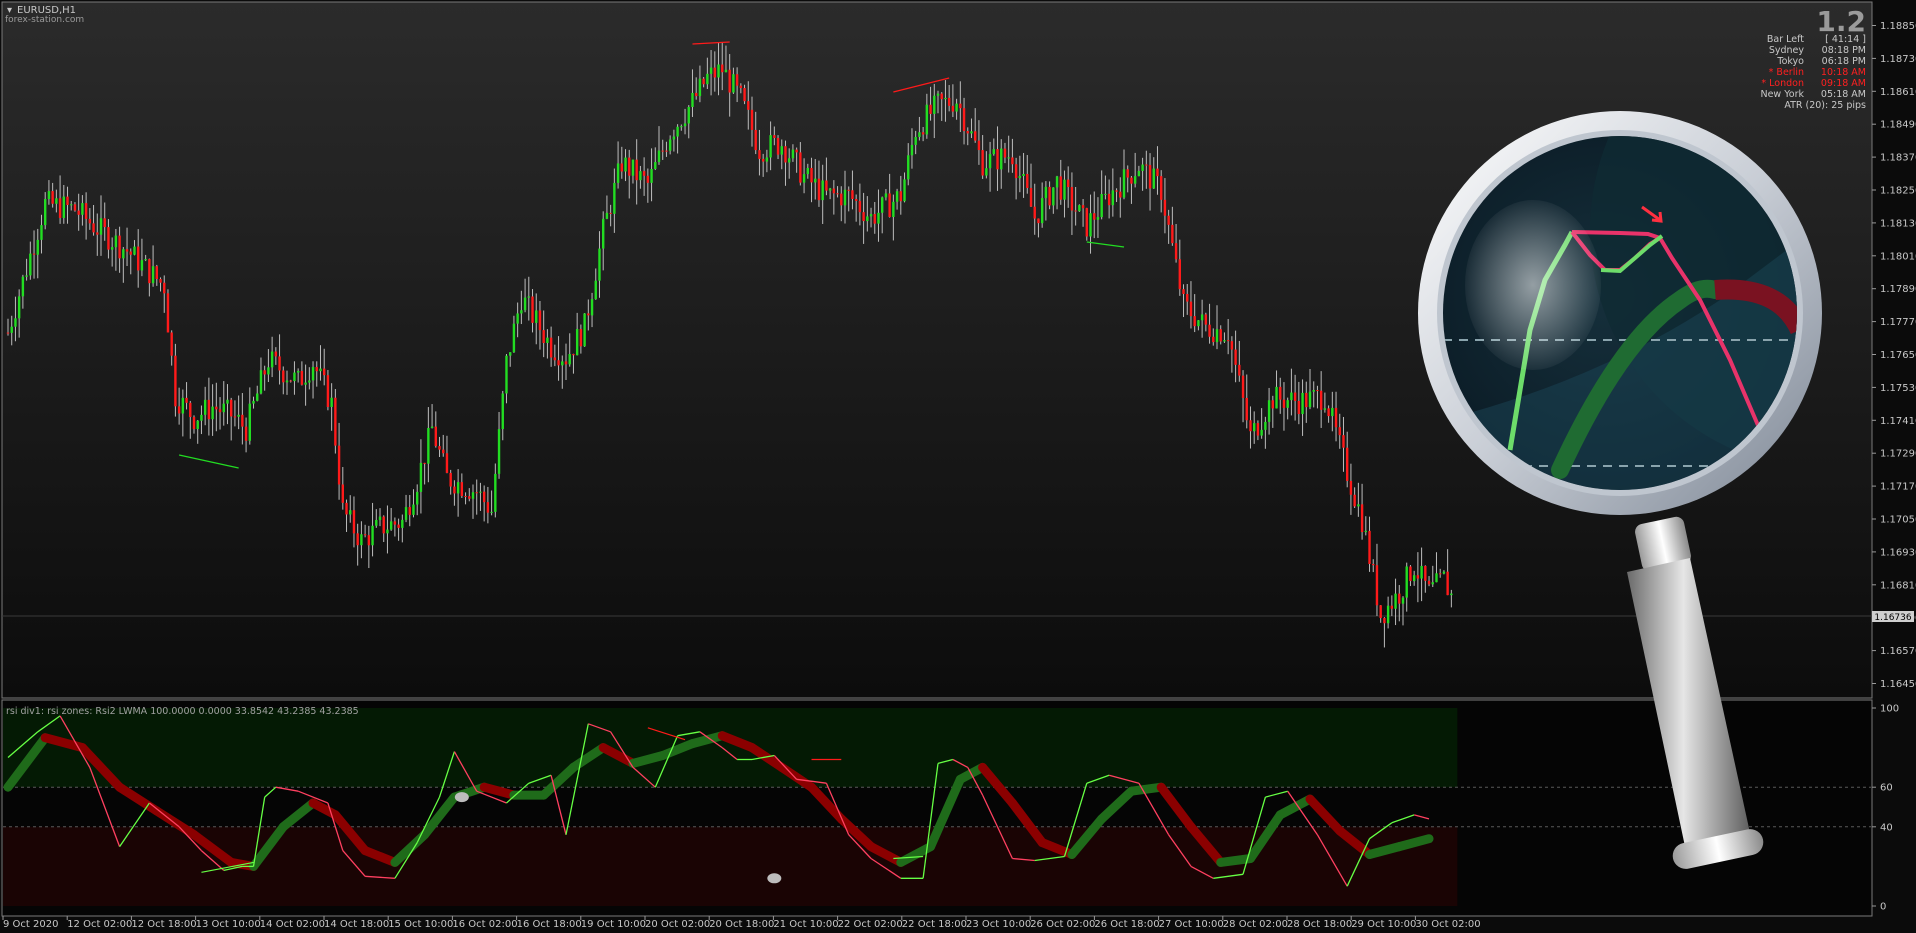  I want to click on time-tick-label: 23 Oct 10:00, so click(998, 924).